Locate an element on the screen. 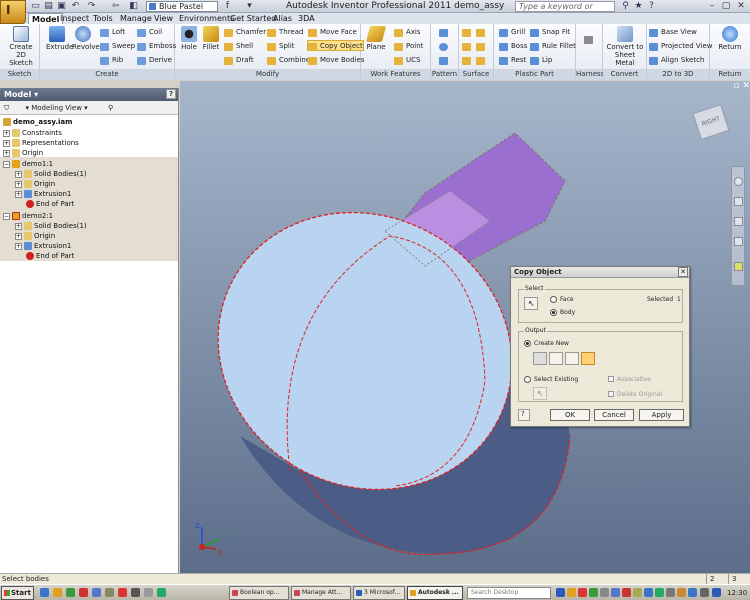  quicklaunch-misc-icon is located at coordinates (148, 592).